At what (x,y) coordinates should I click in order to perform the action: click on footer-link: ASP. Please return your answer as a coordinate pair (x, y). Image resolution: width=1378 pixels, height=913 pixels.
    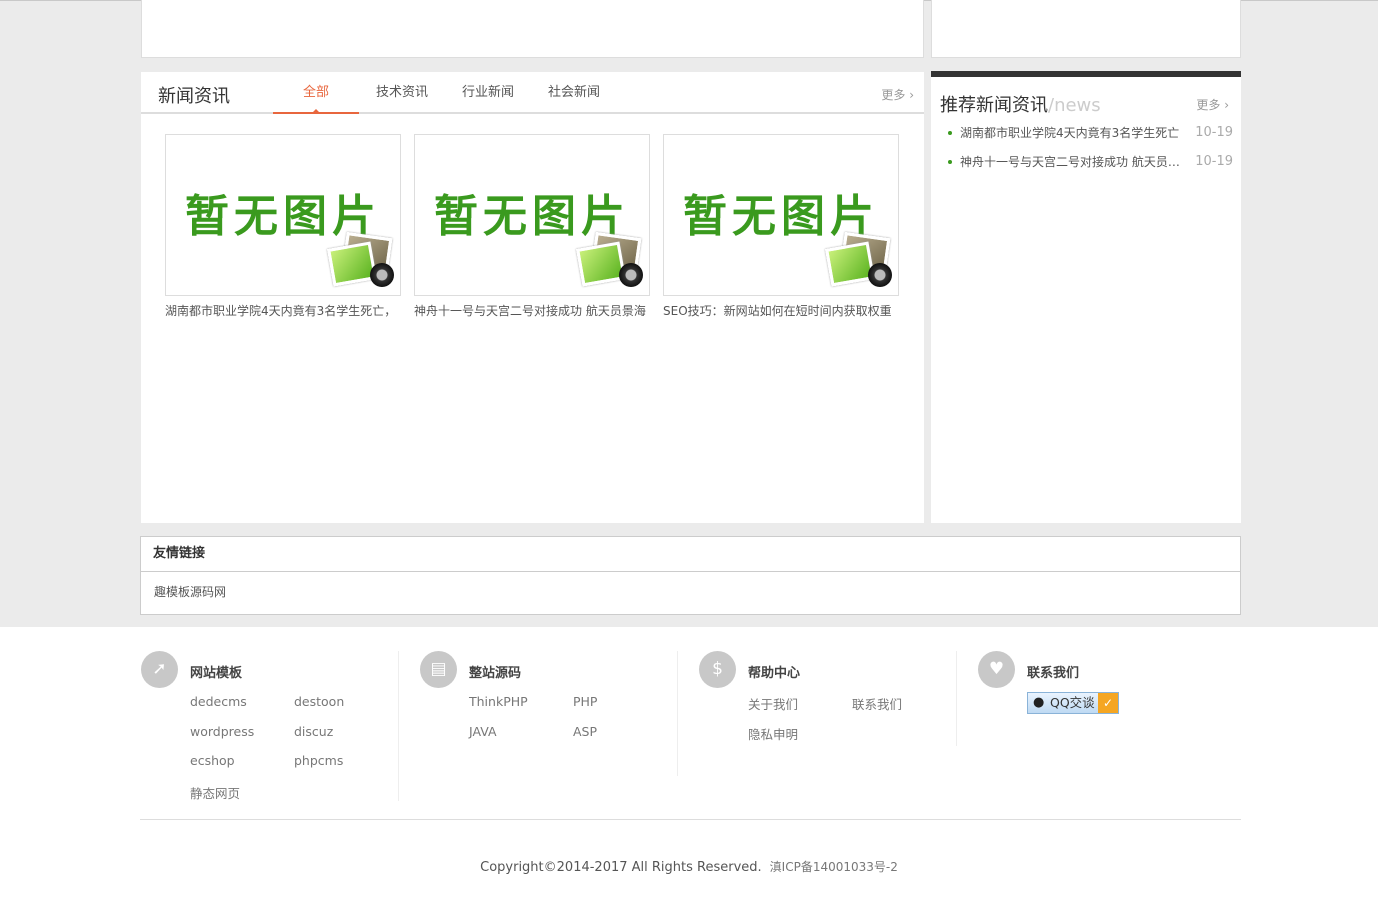
    Looking at the image, I should click on (625, 739).